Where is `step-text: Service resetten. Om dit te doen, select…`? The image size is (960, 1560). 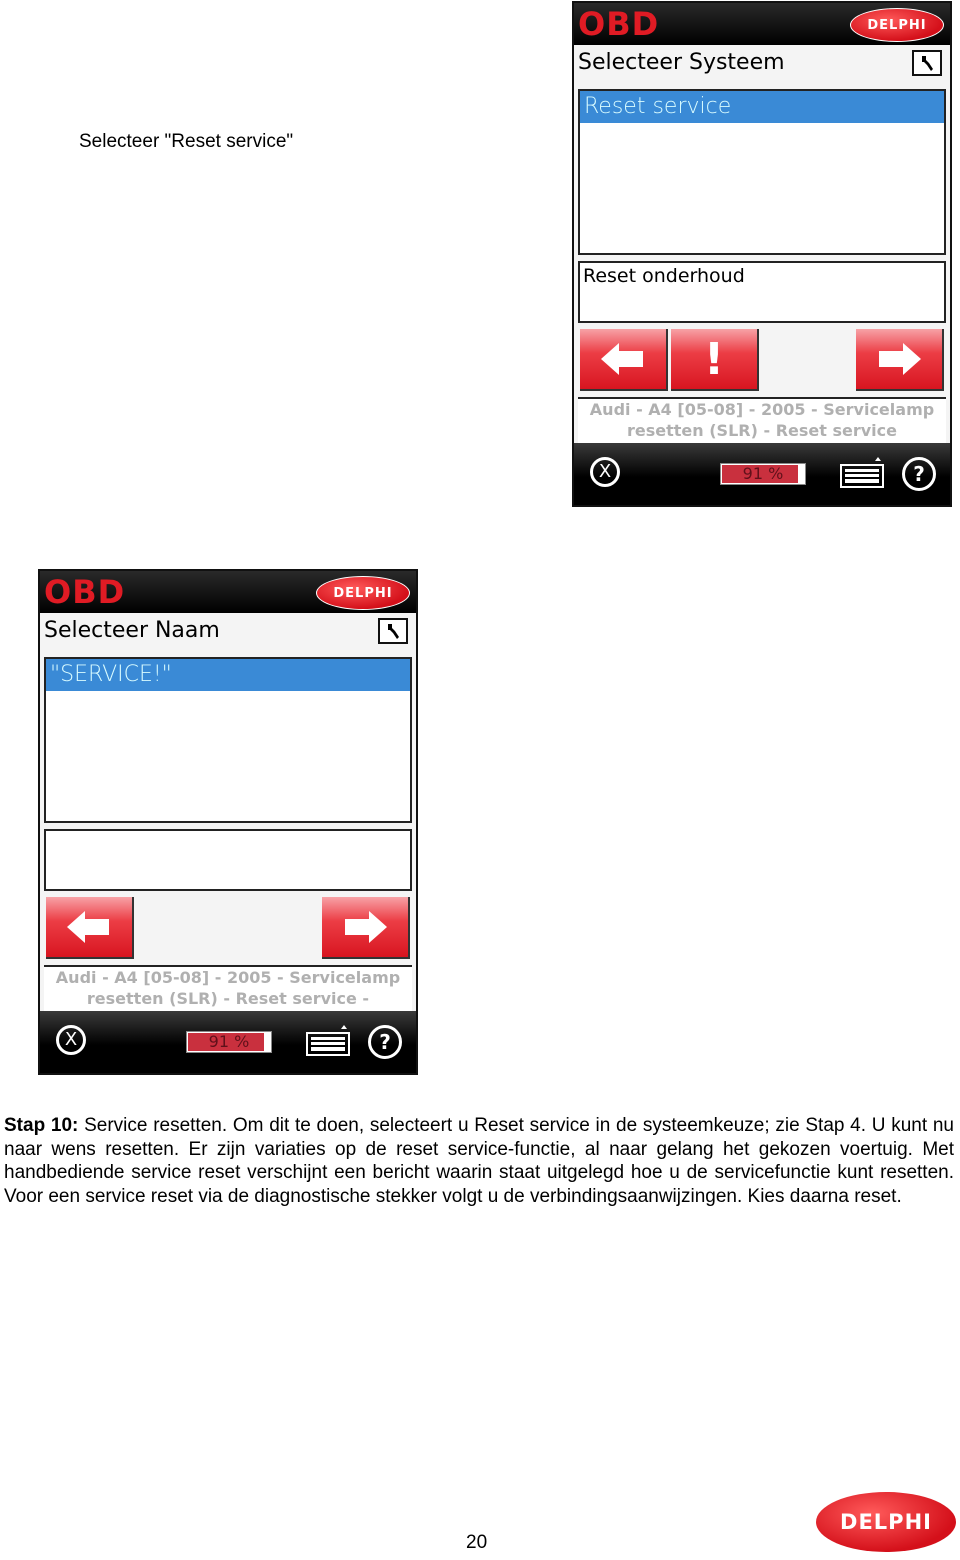
step-text: Service resetten. Om dit te doen, select… is located at coordinates (479, 1161).